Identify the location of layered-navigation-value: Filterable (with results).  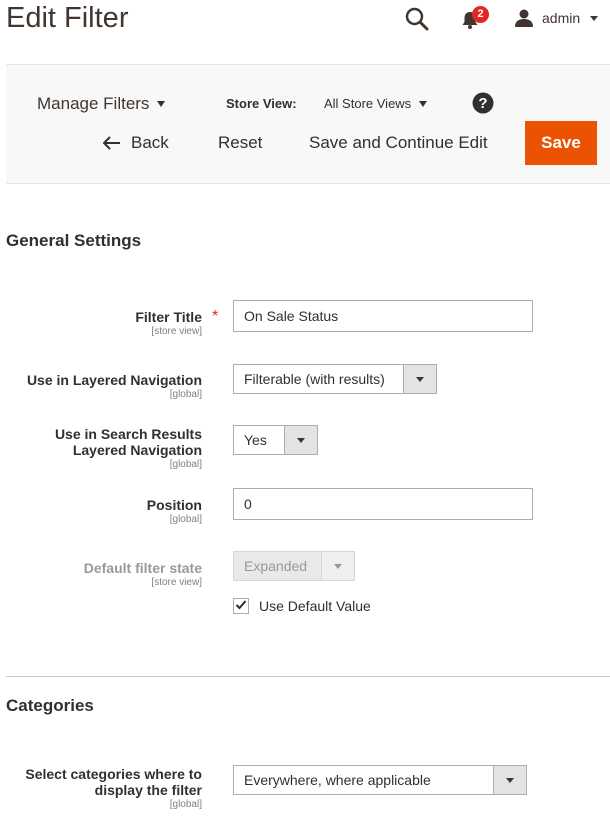
(314, 379).